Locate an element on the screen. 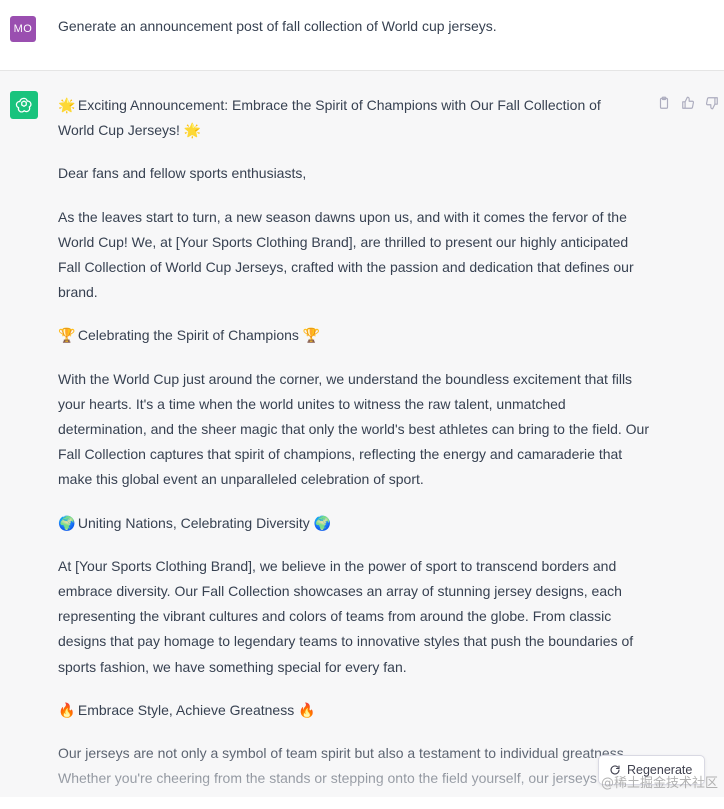 Image resolution: width=724 pixels, height=809 pixels. openai-logo-icon is located at coordinates (24, 105).